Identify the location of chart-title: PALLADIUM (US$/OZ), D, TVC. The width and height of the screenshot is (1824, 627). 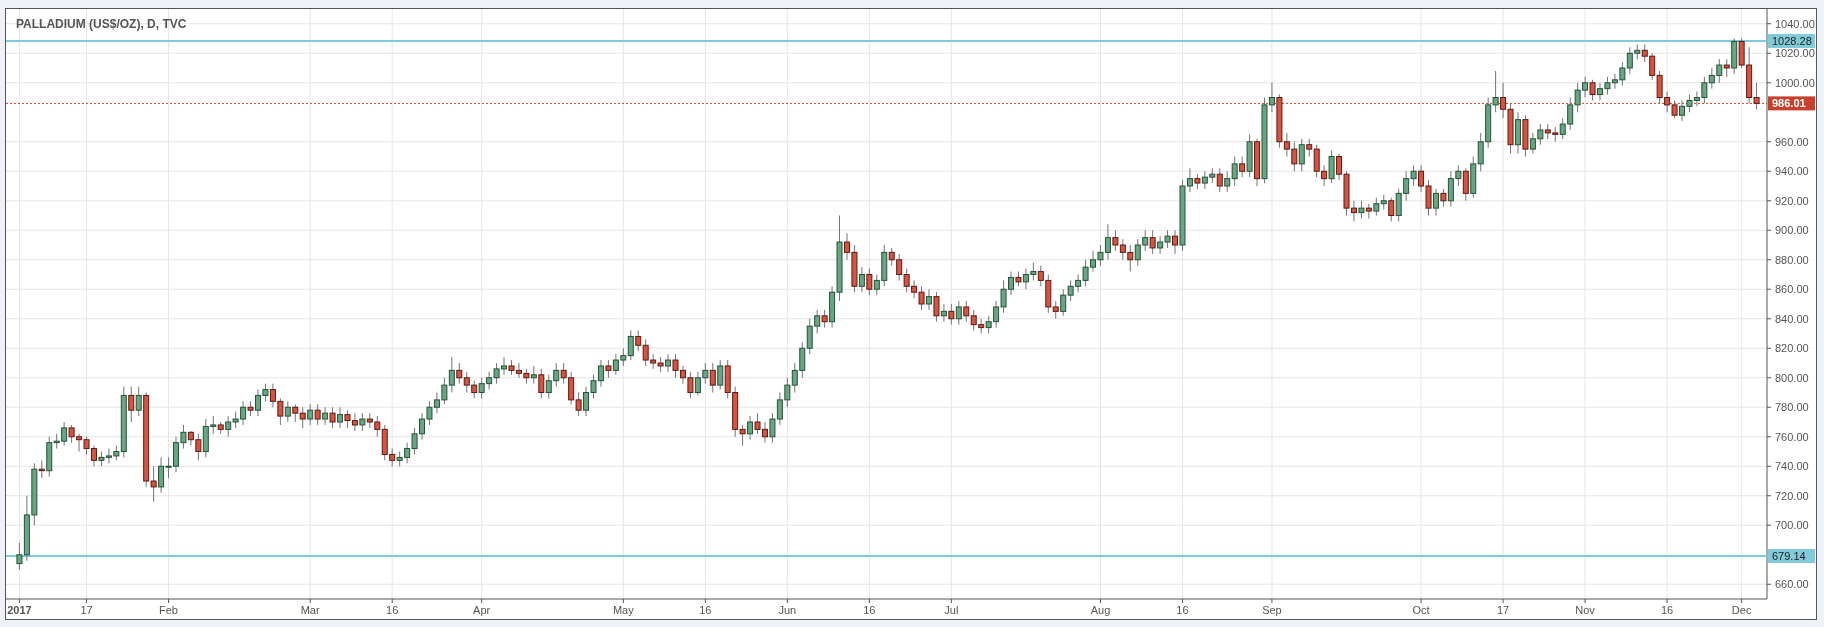
(101, 24).